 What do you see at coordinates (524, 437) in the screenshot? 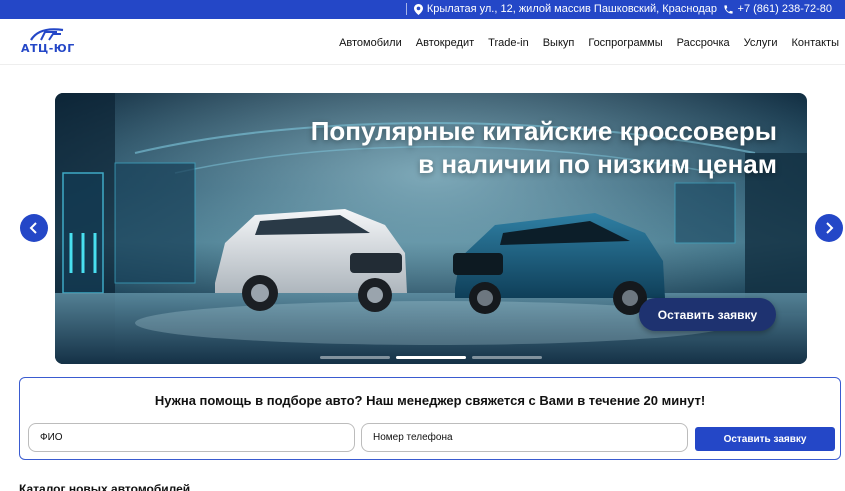
I see `phone-field` at bounding box center [524, 437].